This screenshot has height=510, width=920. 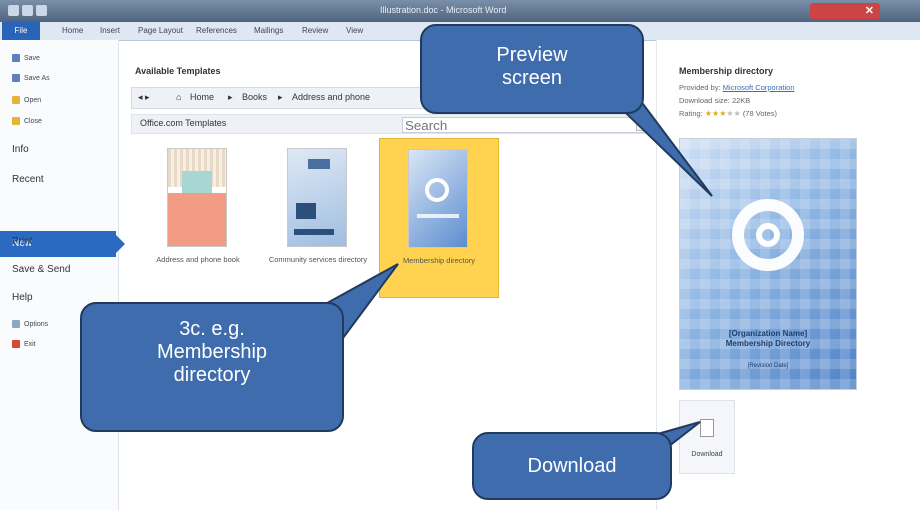 What do you see at coordinates (30, 324) in the screenshot?
I see `sidebar-item-options: Options` at bounding box center [30, 324].